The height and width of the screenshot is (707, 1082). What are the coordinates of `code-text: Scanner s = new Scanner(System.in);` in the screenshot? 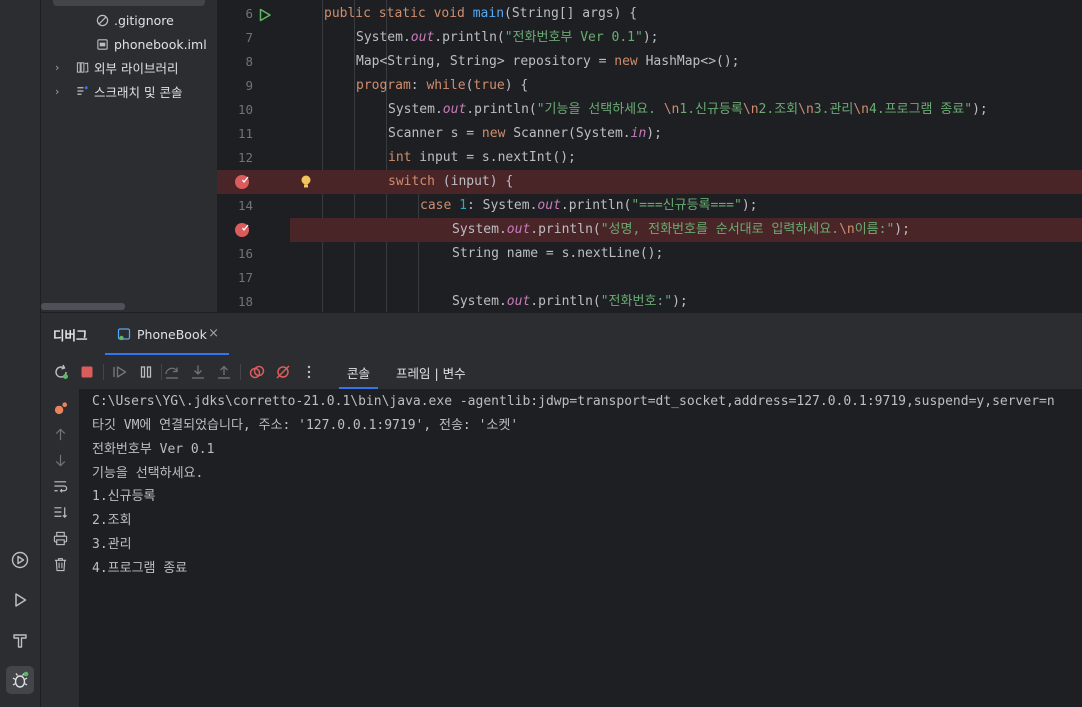 It's located at (525, 133).